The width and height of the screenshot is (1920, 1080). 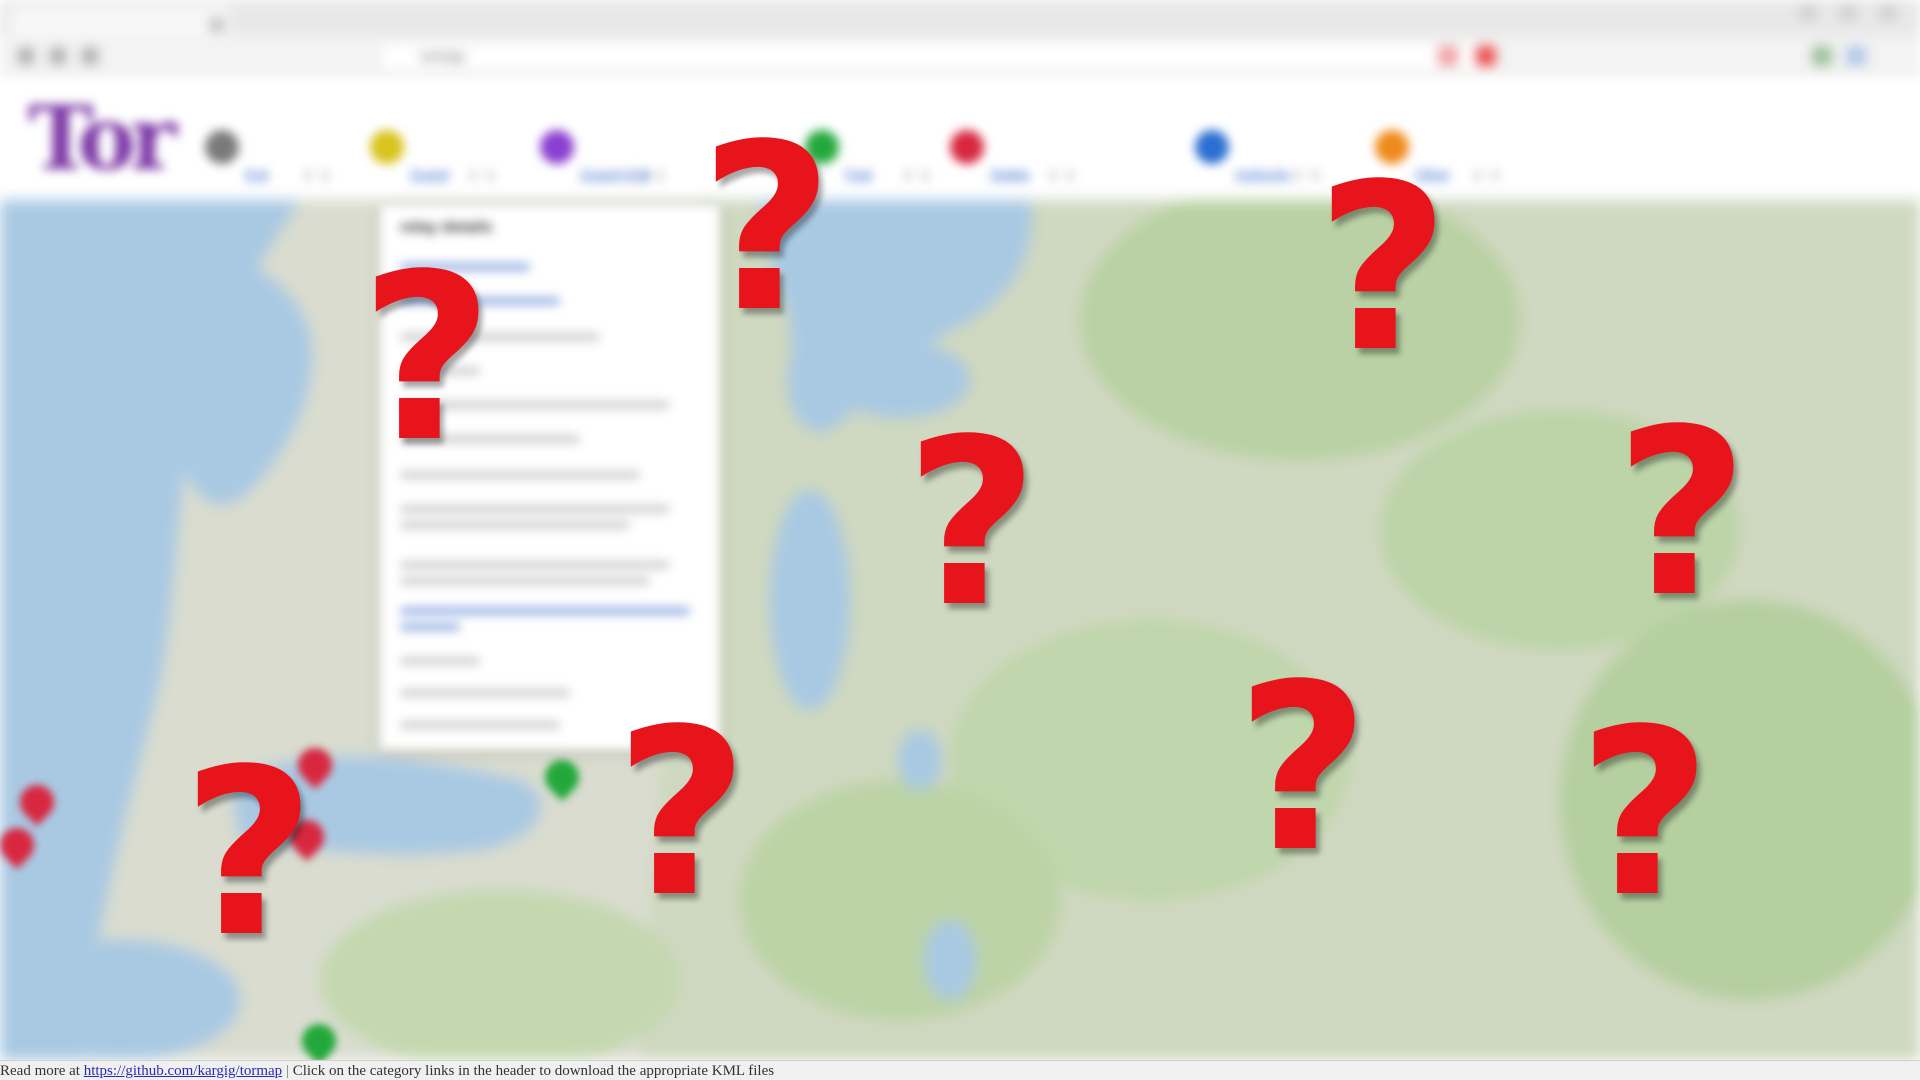 I want to click on minimize-icon, so click(x=1808, y=13).